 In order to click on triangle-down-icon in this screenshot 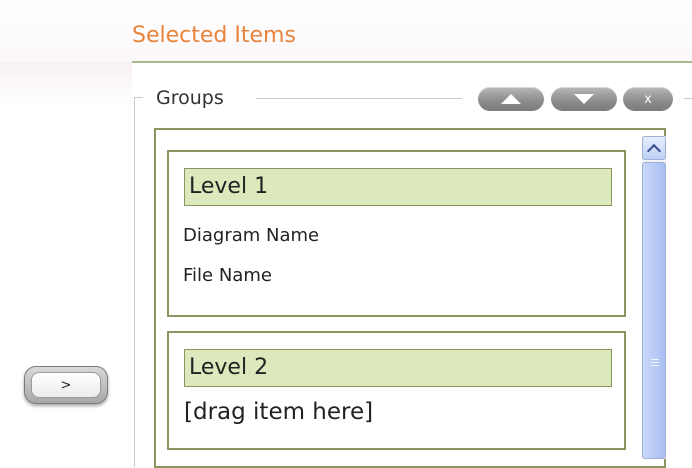, I will do `click(584, 99)`.